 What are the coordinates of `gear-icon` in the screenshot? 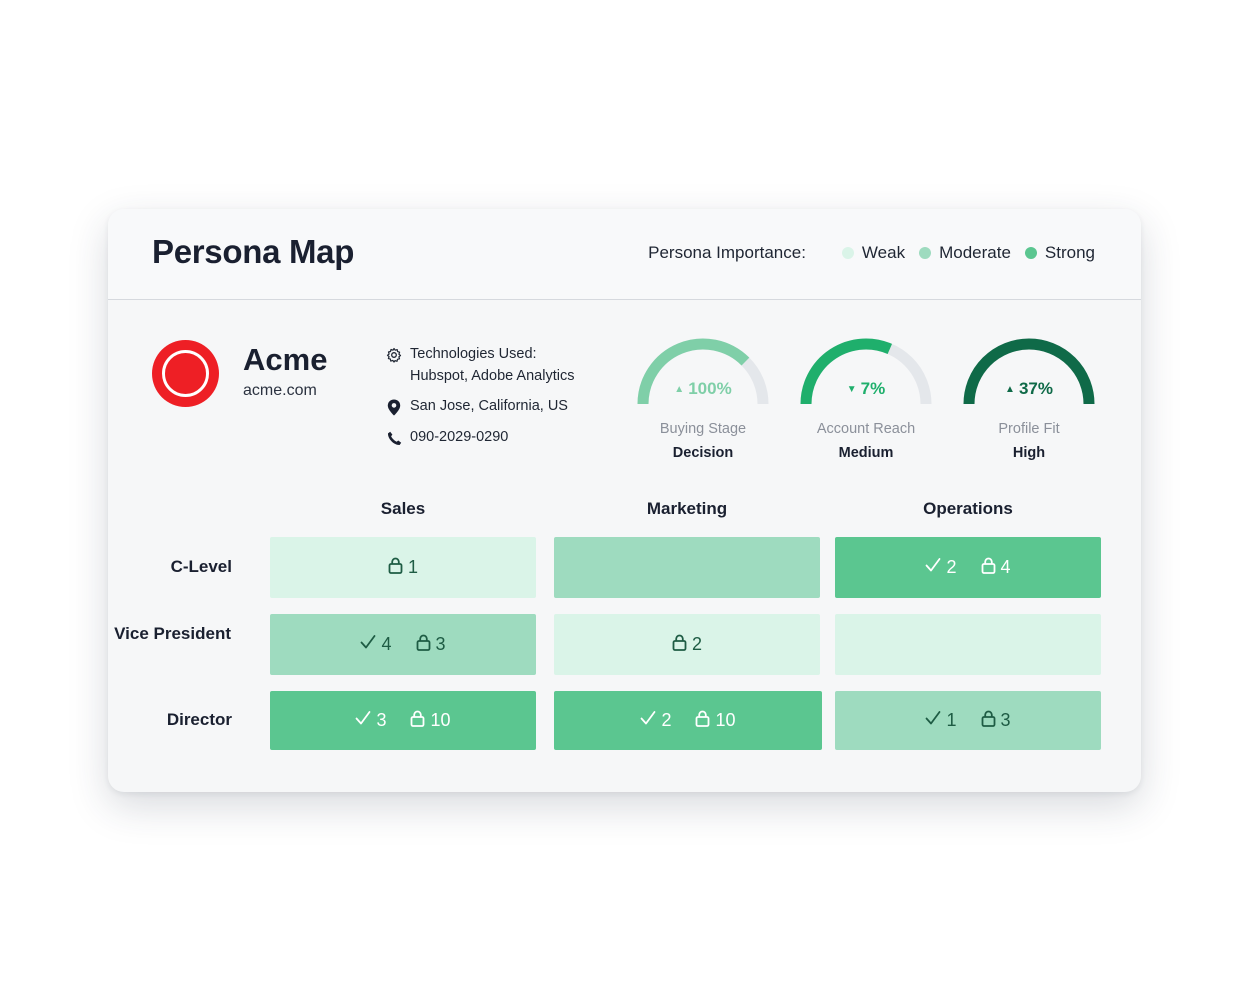 It's located at (394, 355).